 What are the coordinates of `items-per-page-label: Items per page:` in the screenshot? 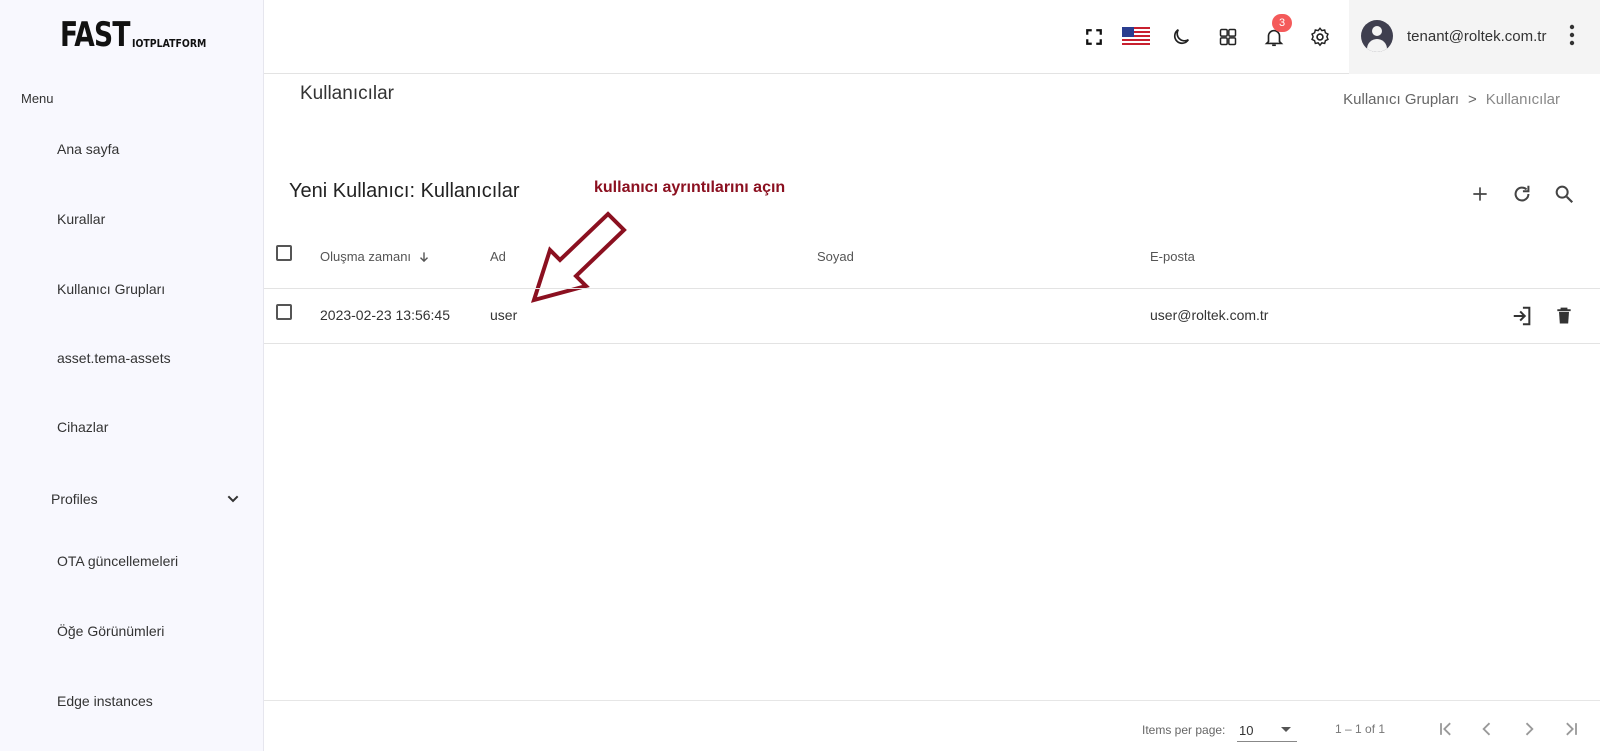 It's located at (1184, 730).